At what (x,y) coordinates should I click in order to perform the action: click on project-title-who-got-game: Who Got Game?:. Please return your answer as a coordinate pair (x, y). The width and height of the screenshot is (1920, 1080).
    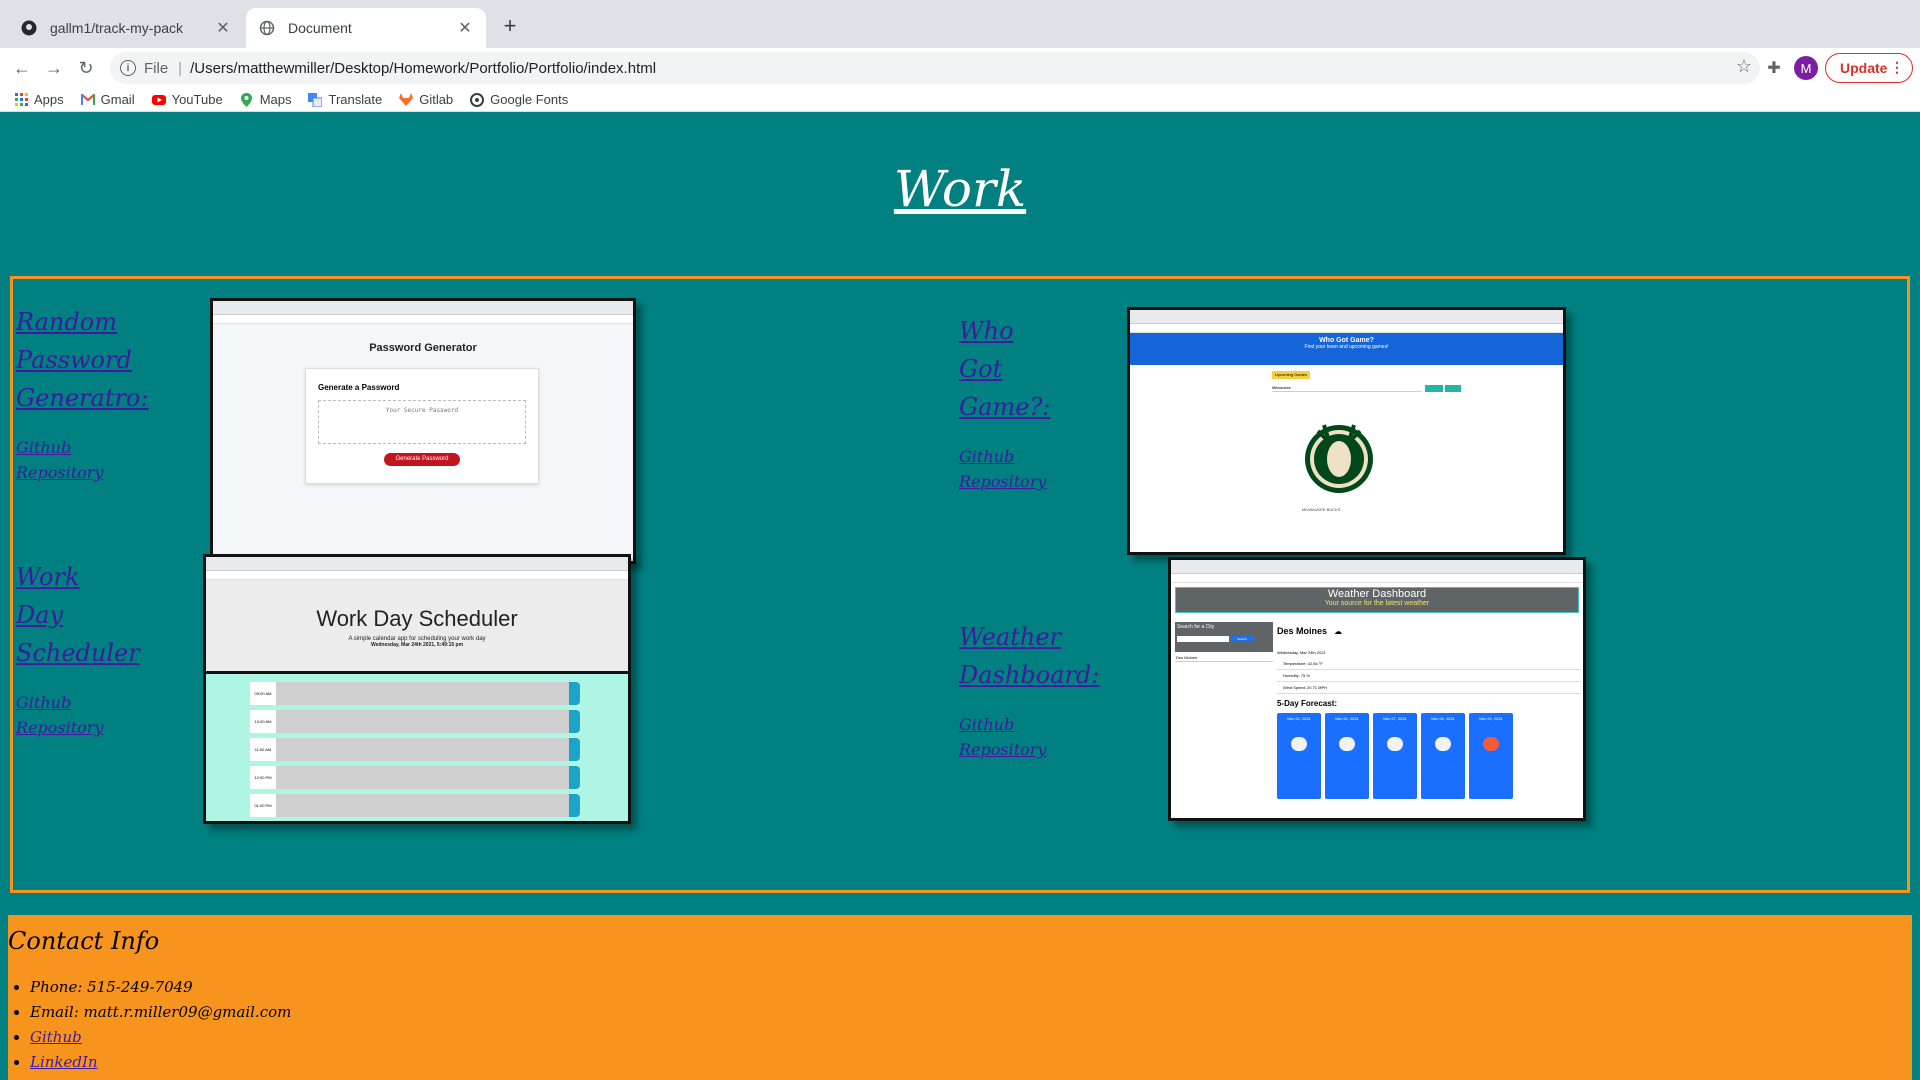
    Looking at the image, I should click on (1004, 369).